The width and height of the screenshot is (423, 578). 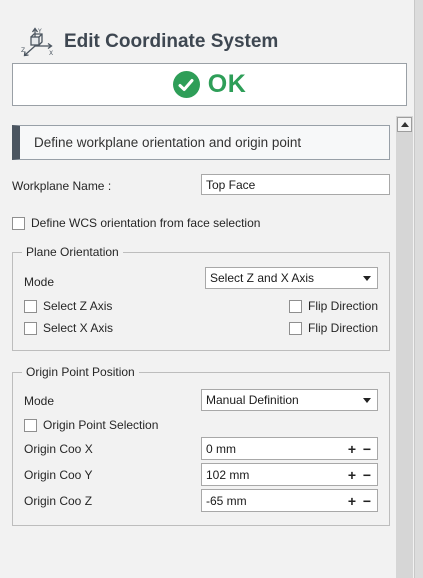 I want to click on select-x-axis-checkbox, so click(x=30, y=328).